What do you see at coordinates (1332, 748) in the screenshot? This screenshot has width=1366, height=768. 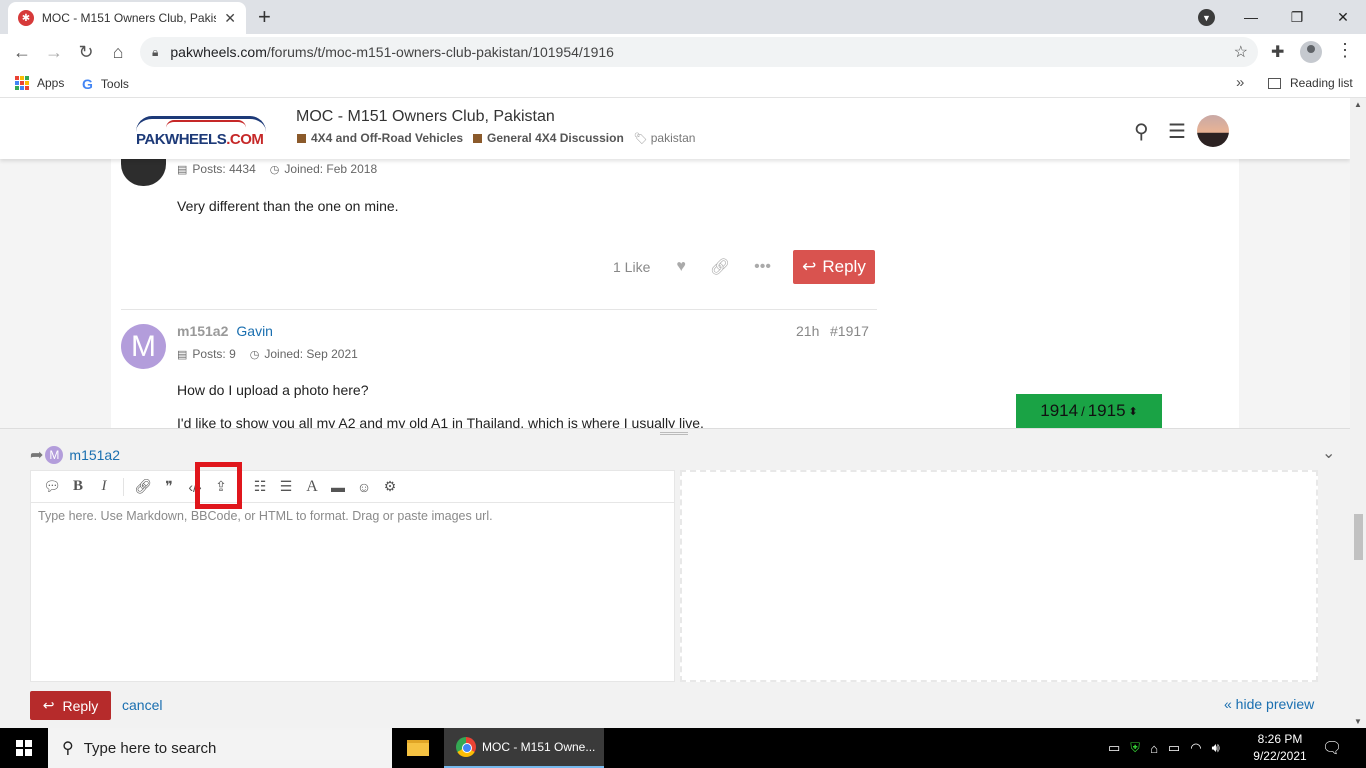 I see `notifications-icon: 🗨︎` at bounding box center [1332, 748].